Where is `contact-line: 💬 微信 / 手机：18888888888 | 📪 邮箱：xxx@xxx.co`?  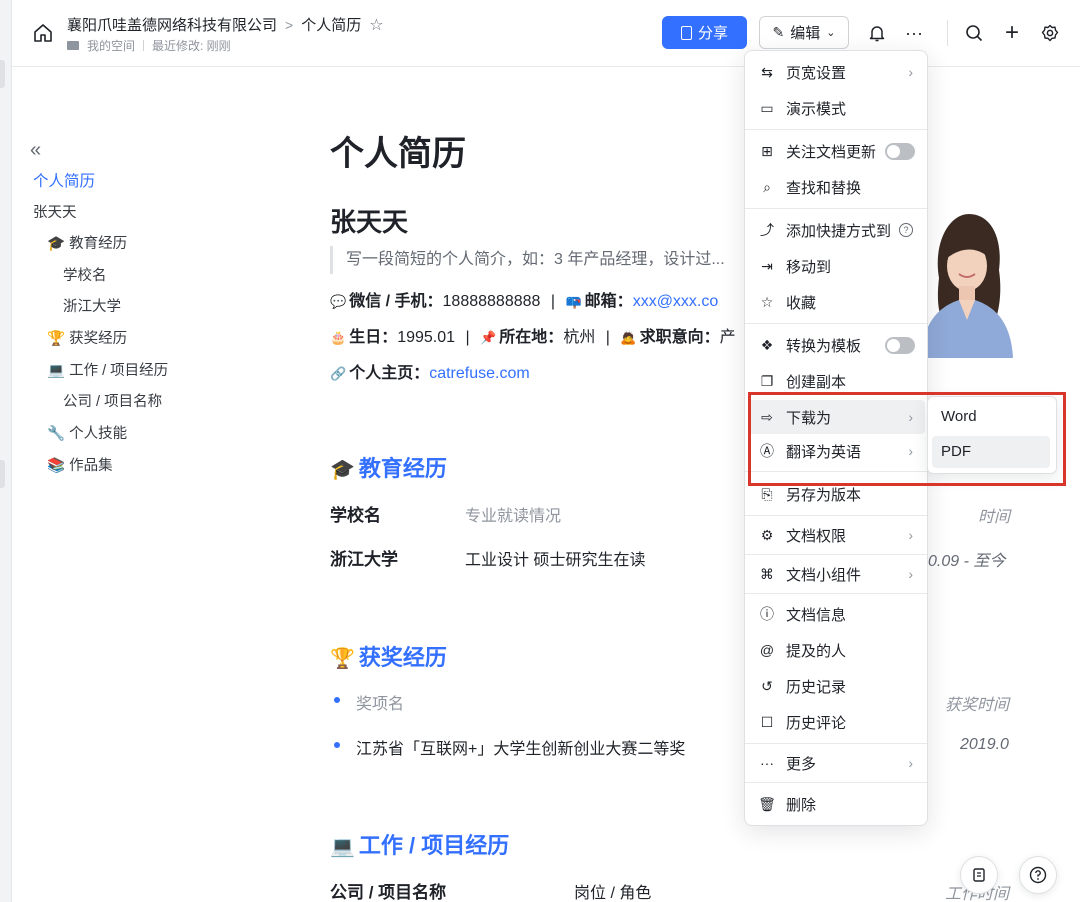 contact-line: 💬 微信 / 手机：18888888888 | 📪 邮箱：xxx@xxx.co is located at coordinates (524, 299).